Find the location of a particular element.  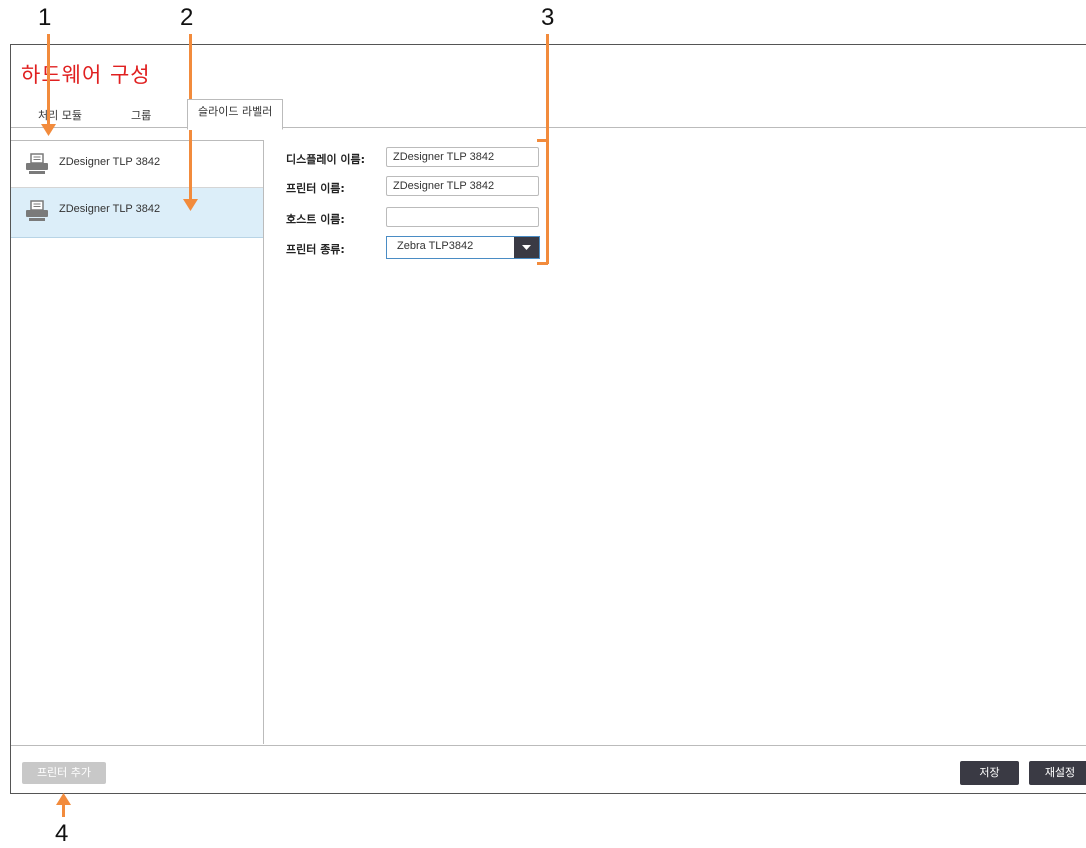

printer-list-item: ZDesigner TLP 3842 is located at coordinates (137, 164).